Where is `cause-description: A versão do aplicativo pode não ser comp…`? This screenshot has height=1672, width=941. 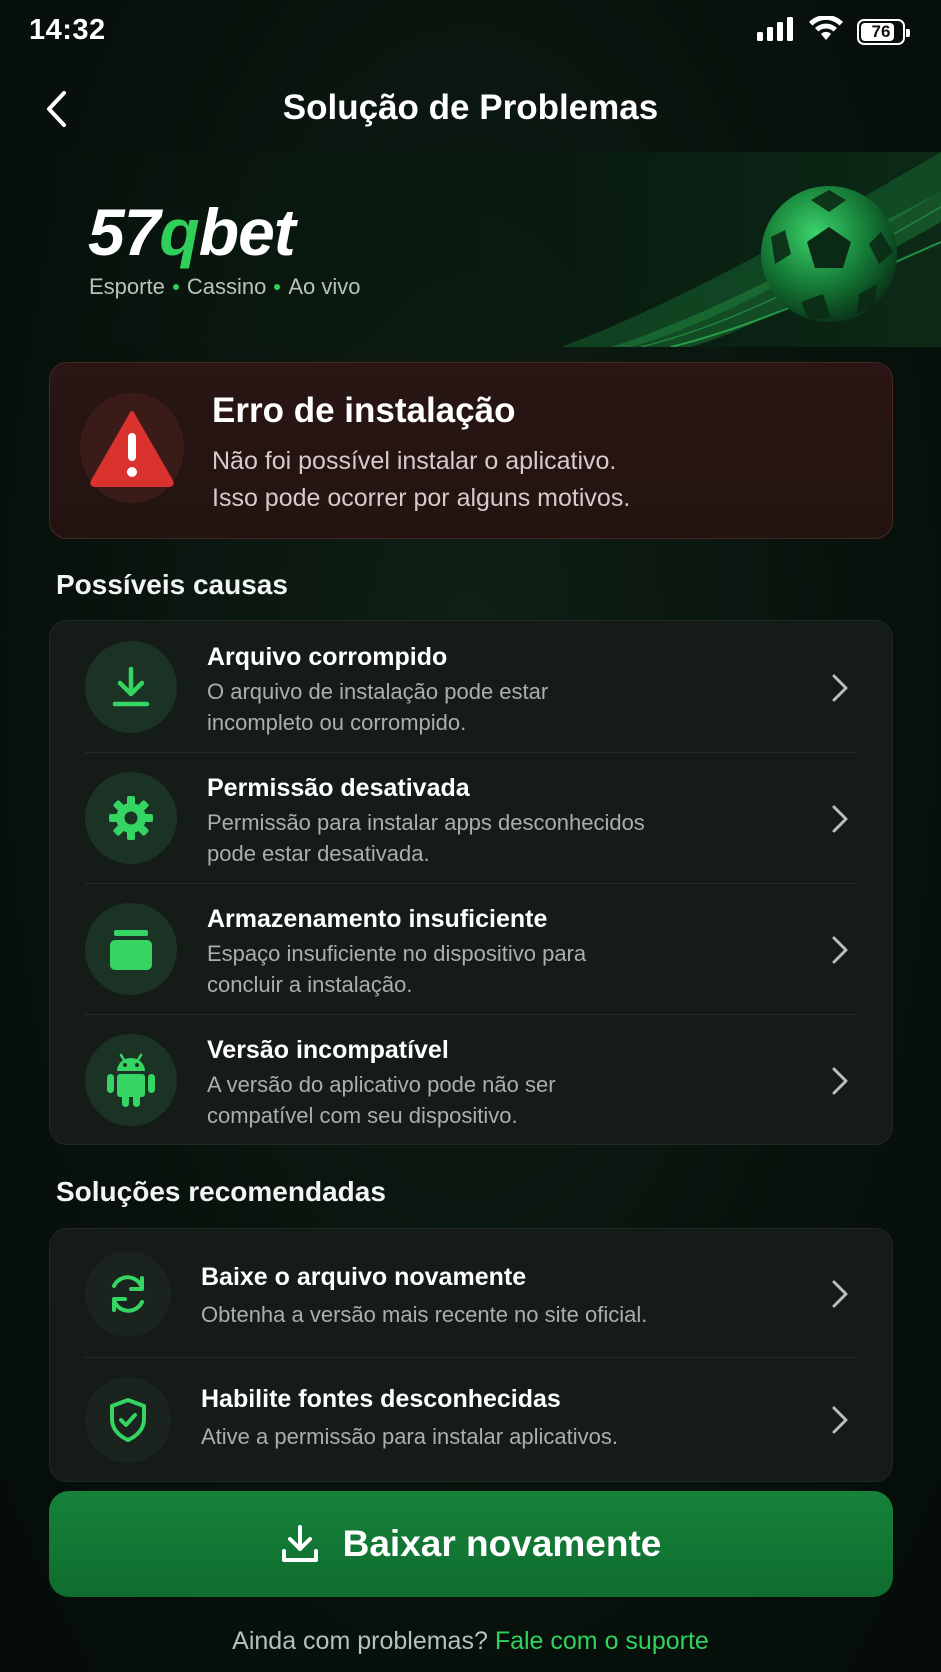
cause-description: A versão do aplicativo pode não ser comp… is located at coordinates (467, 1100).